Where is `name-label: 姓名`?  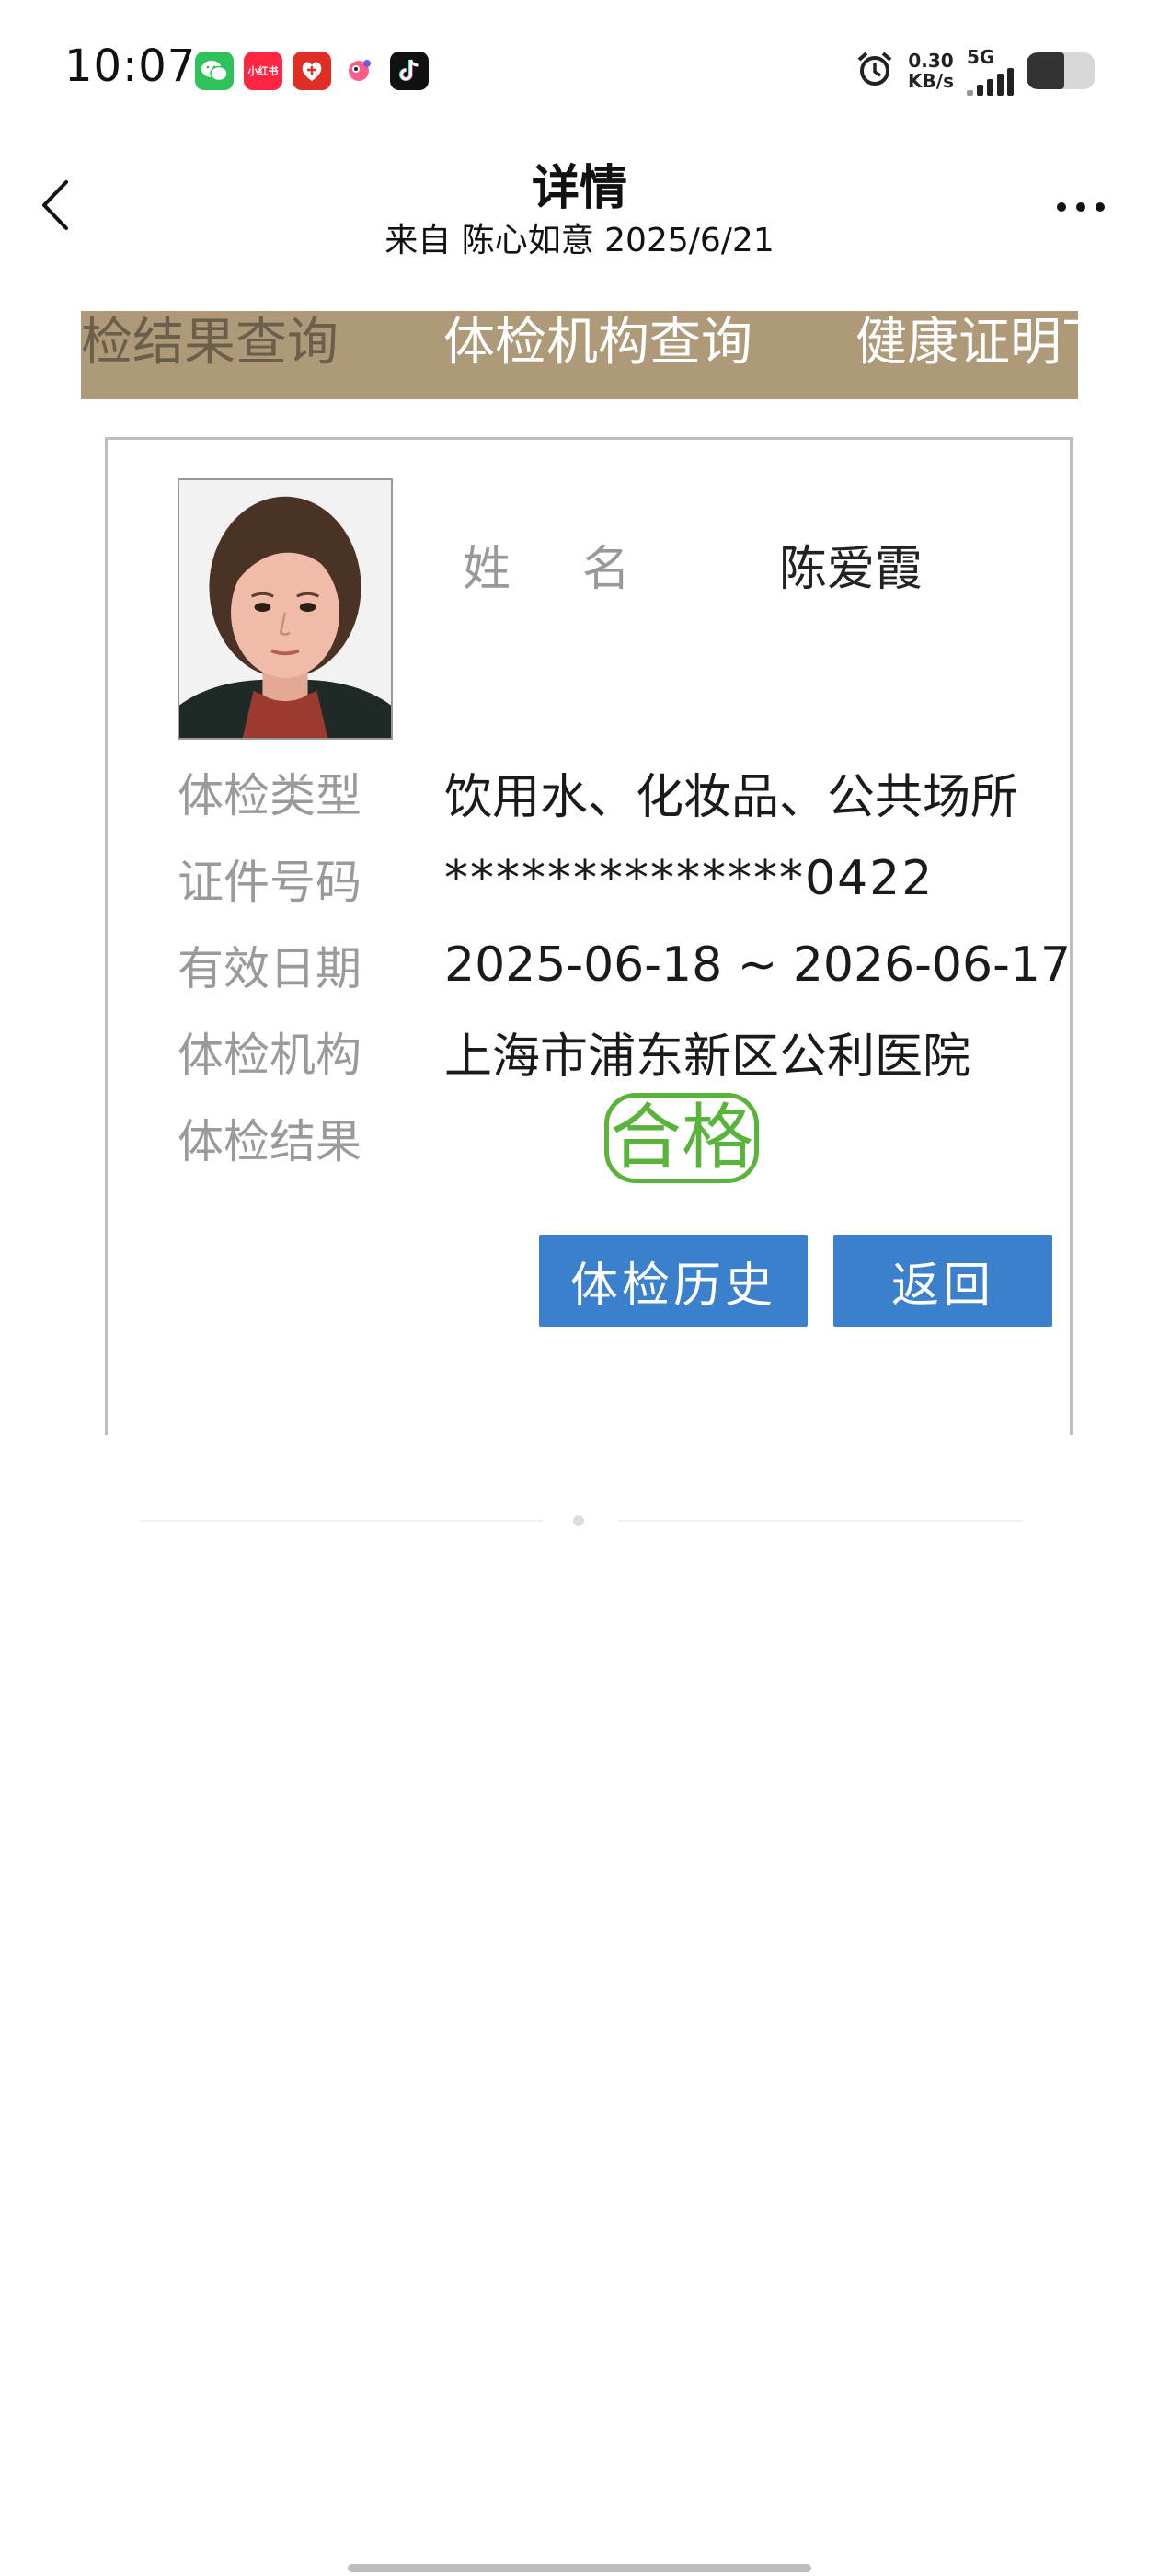
name-label: 姓名 is located at coordinates (583, 569).